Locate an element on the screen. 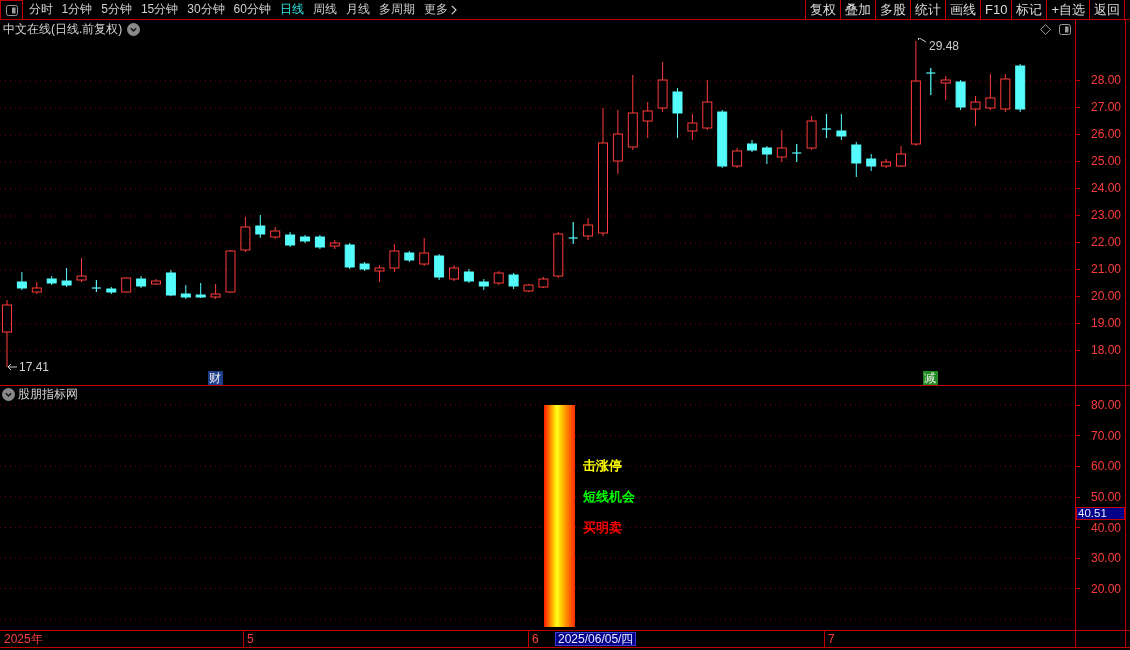 The width and height of the screenshot is (1130, 650). diamond-icon is located at coordinates (1045, 29).